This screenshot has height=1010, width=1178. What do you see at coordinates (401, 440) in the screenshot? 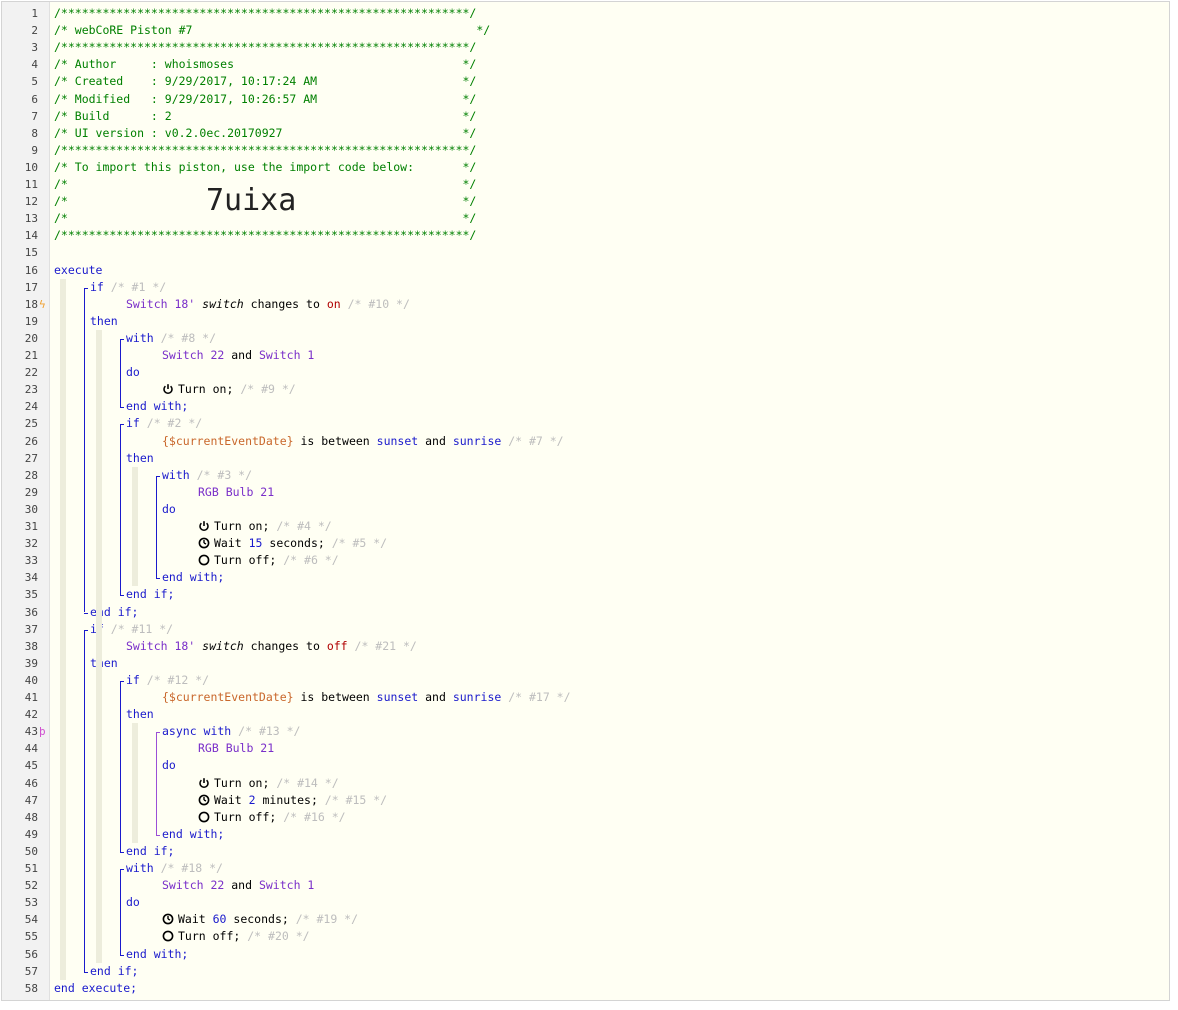
I see `token: sunset` at bounding box center [401, 440].